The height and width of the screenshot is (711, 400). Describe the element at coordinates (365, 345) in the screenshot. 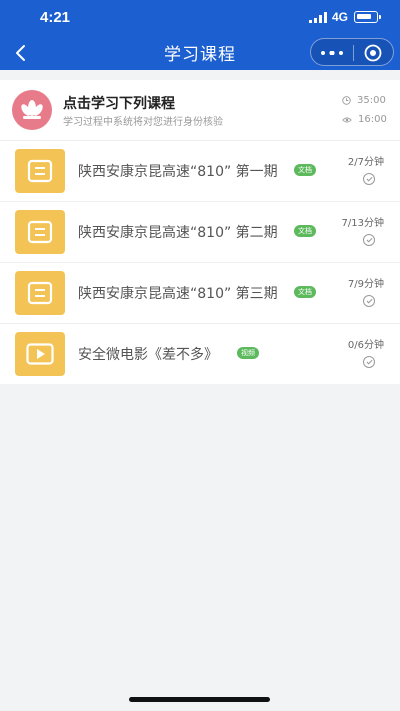

I see `course-progress: 0/6分钟` at that location.